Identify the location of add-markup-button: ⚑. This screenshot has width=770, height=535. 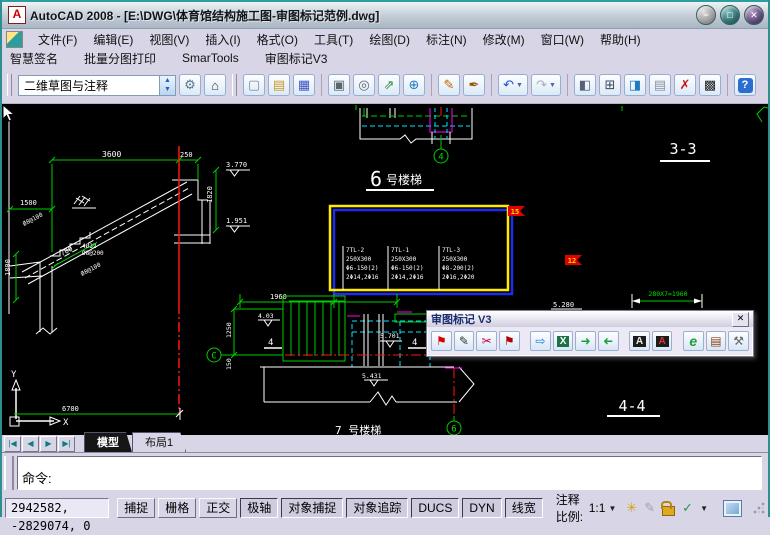
(441, 341).